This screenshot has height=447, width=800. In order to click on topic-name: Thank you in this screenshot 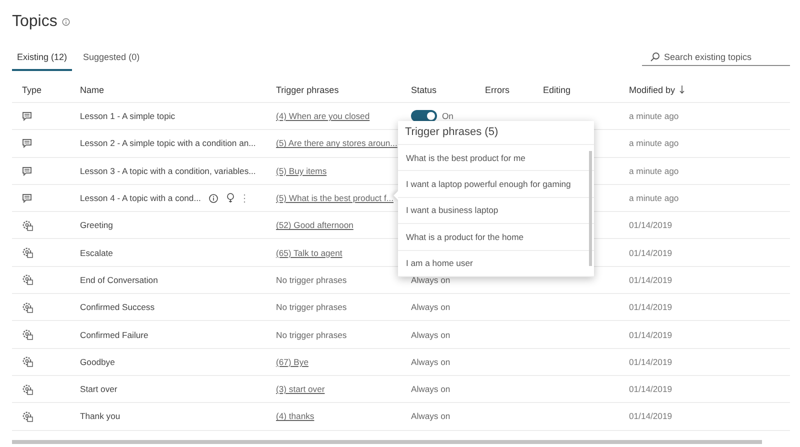, I will do `click(100, 416)`.